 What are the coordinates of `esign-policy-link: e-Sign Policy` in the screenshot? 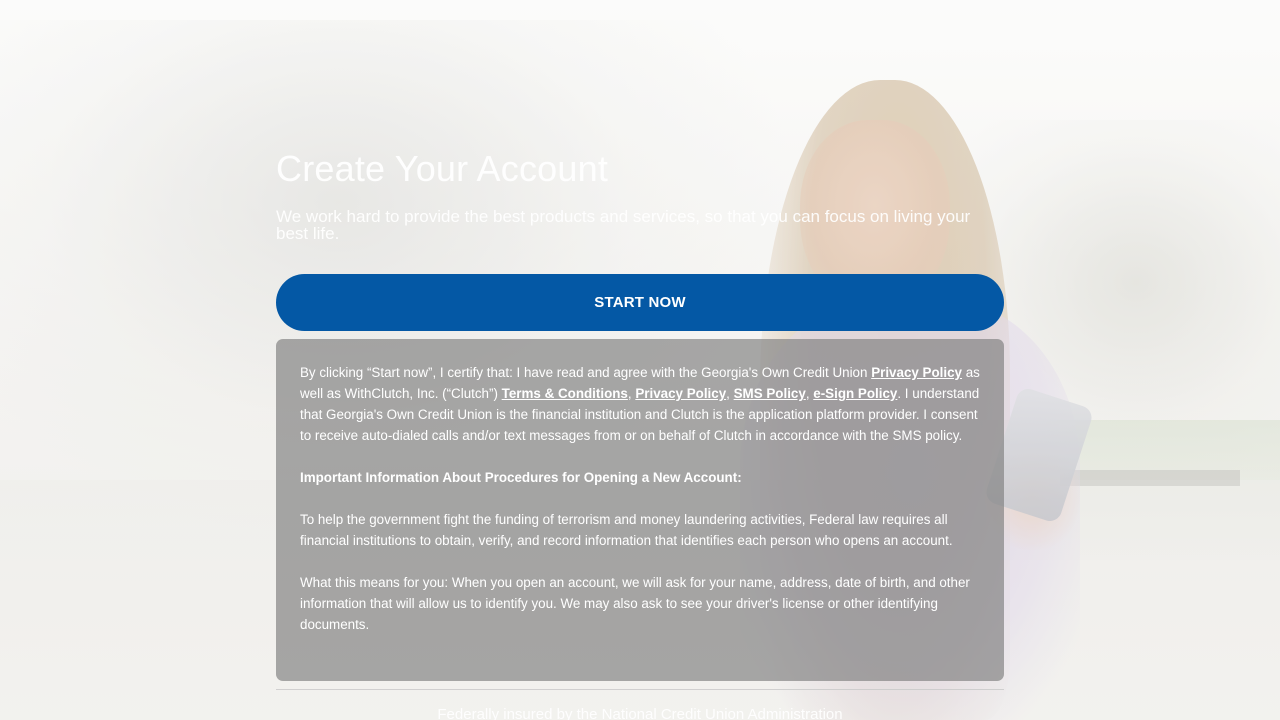 It's located at (855, 393).